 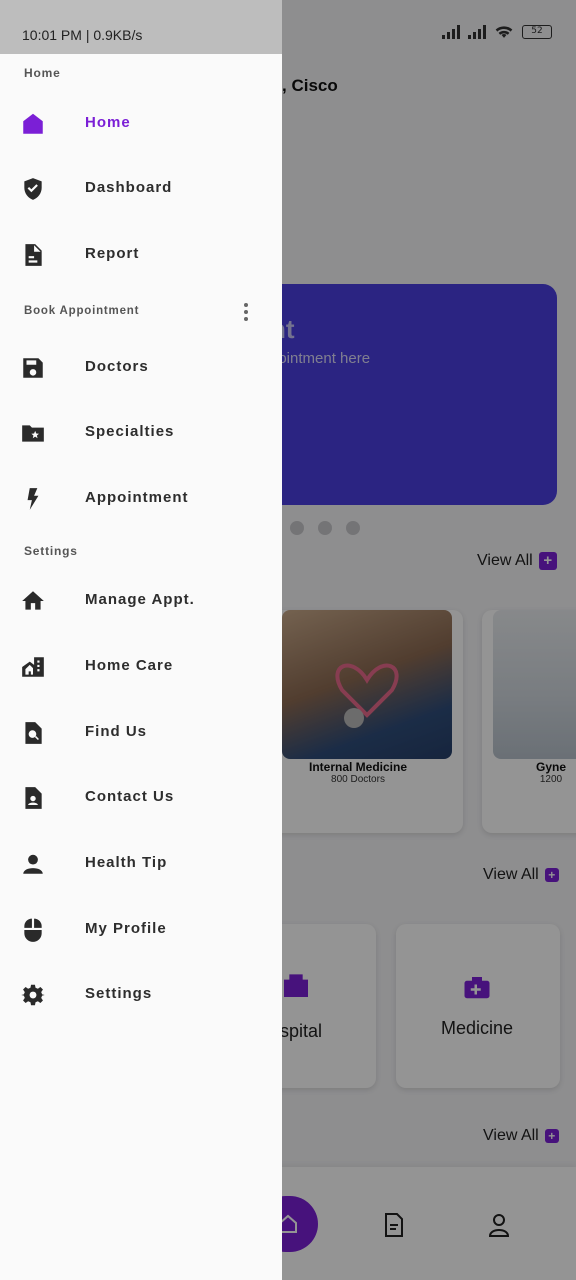 I want to click on drawer-item-my-profile: My Profile, so click(x=141, y=930).